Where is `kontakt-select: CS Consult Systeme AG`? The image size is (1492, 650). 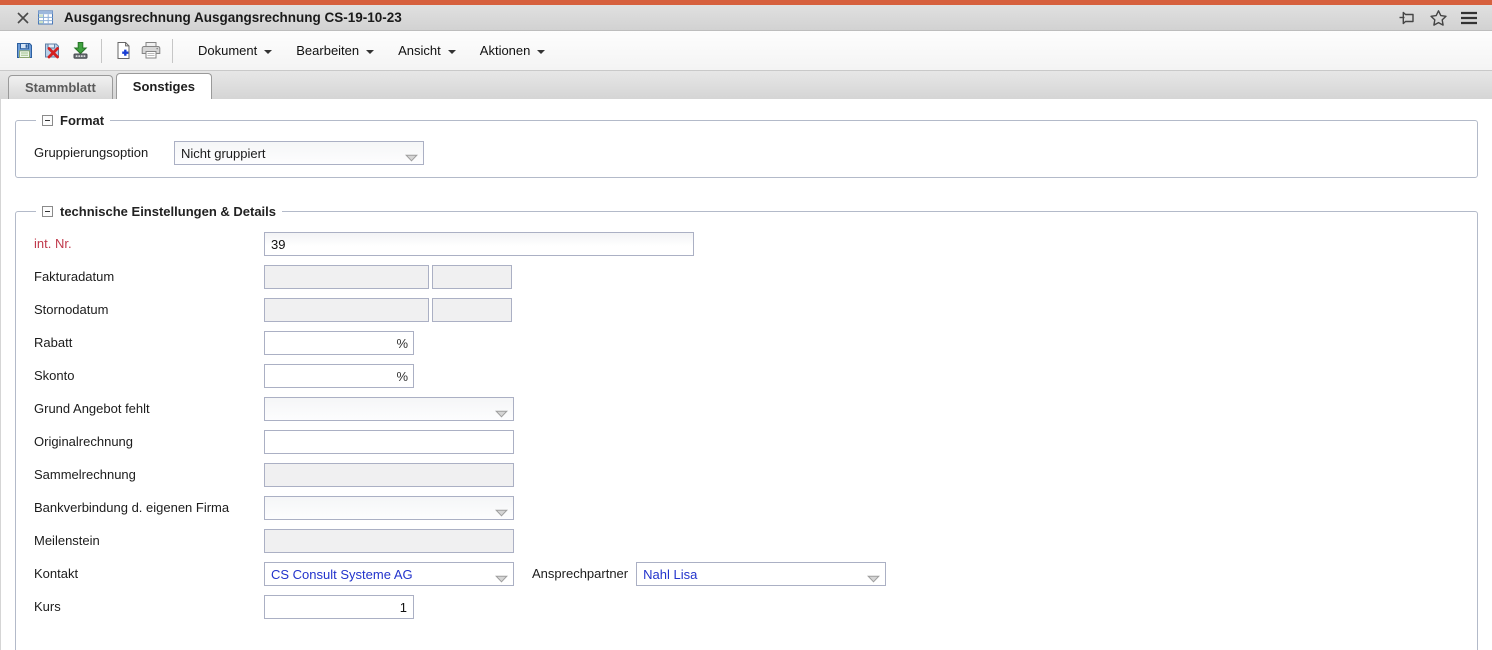
kontakt-select: CS Consult Systeme AG is located at coordinates (389, 574).